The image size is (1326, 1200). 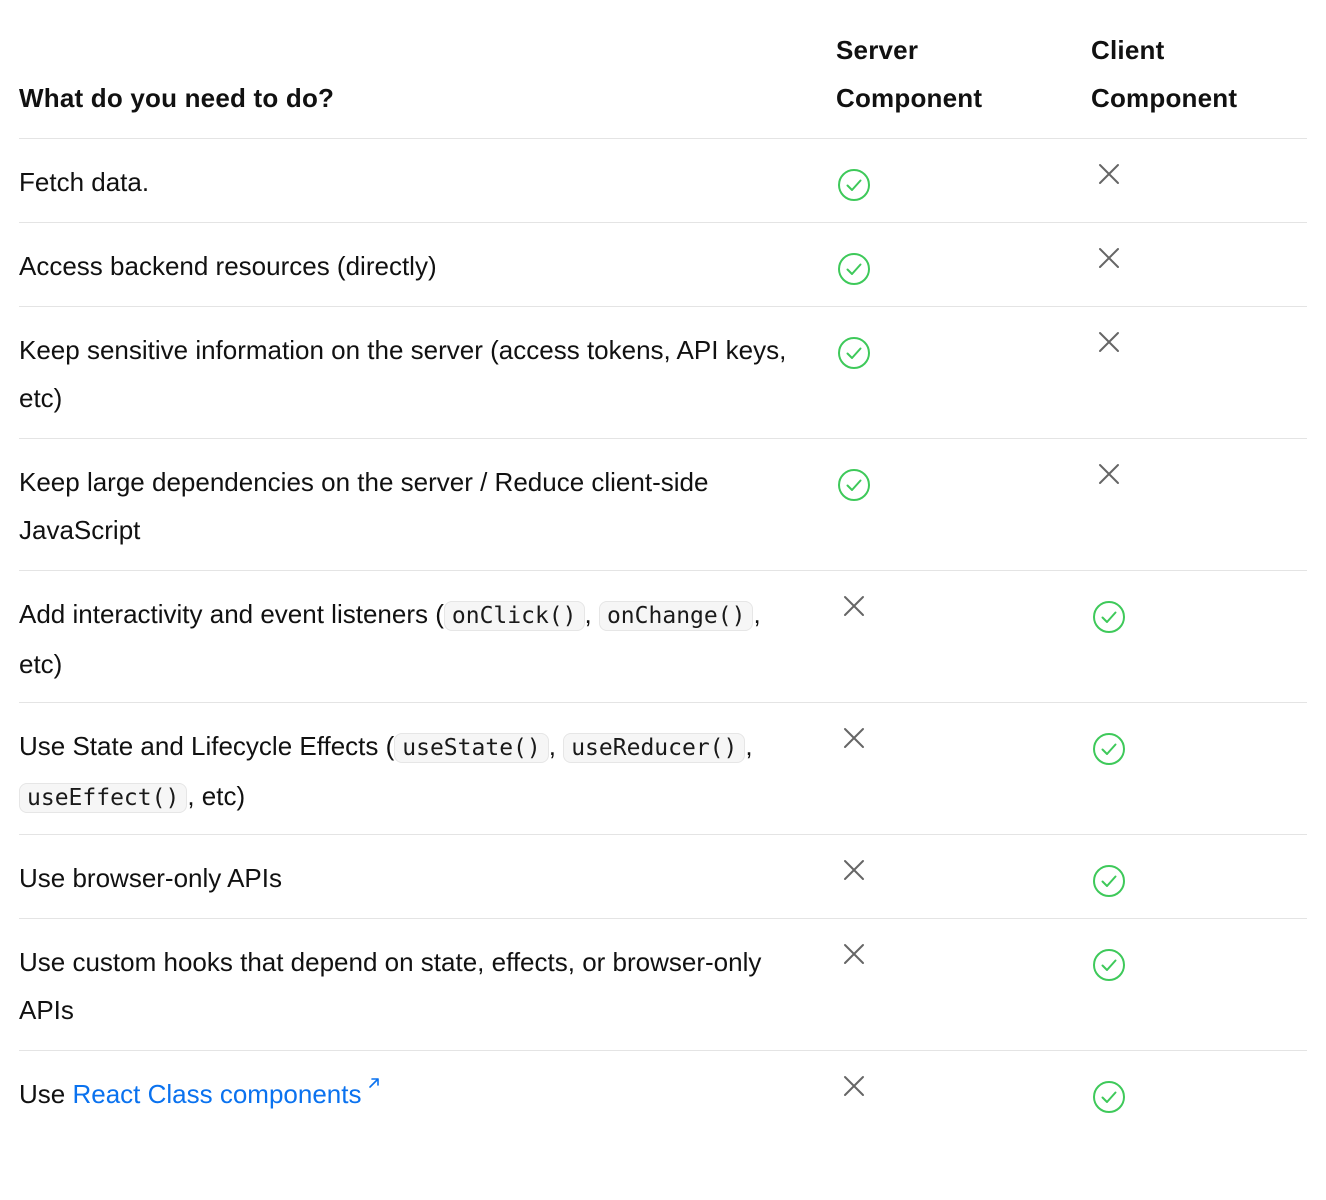 I want to click on react-class-components-link: React Class components, so click(x=226, y=1093).